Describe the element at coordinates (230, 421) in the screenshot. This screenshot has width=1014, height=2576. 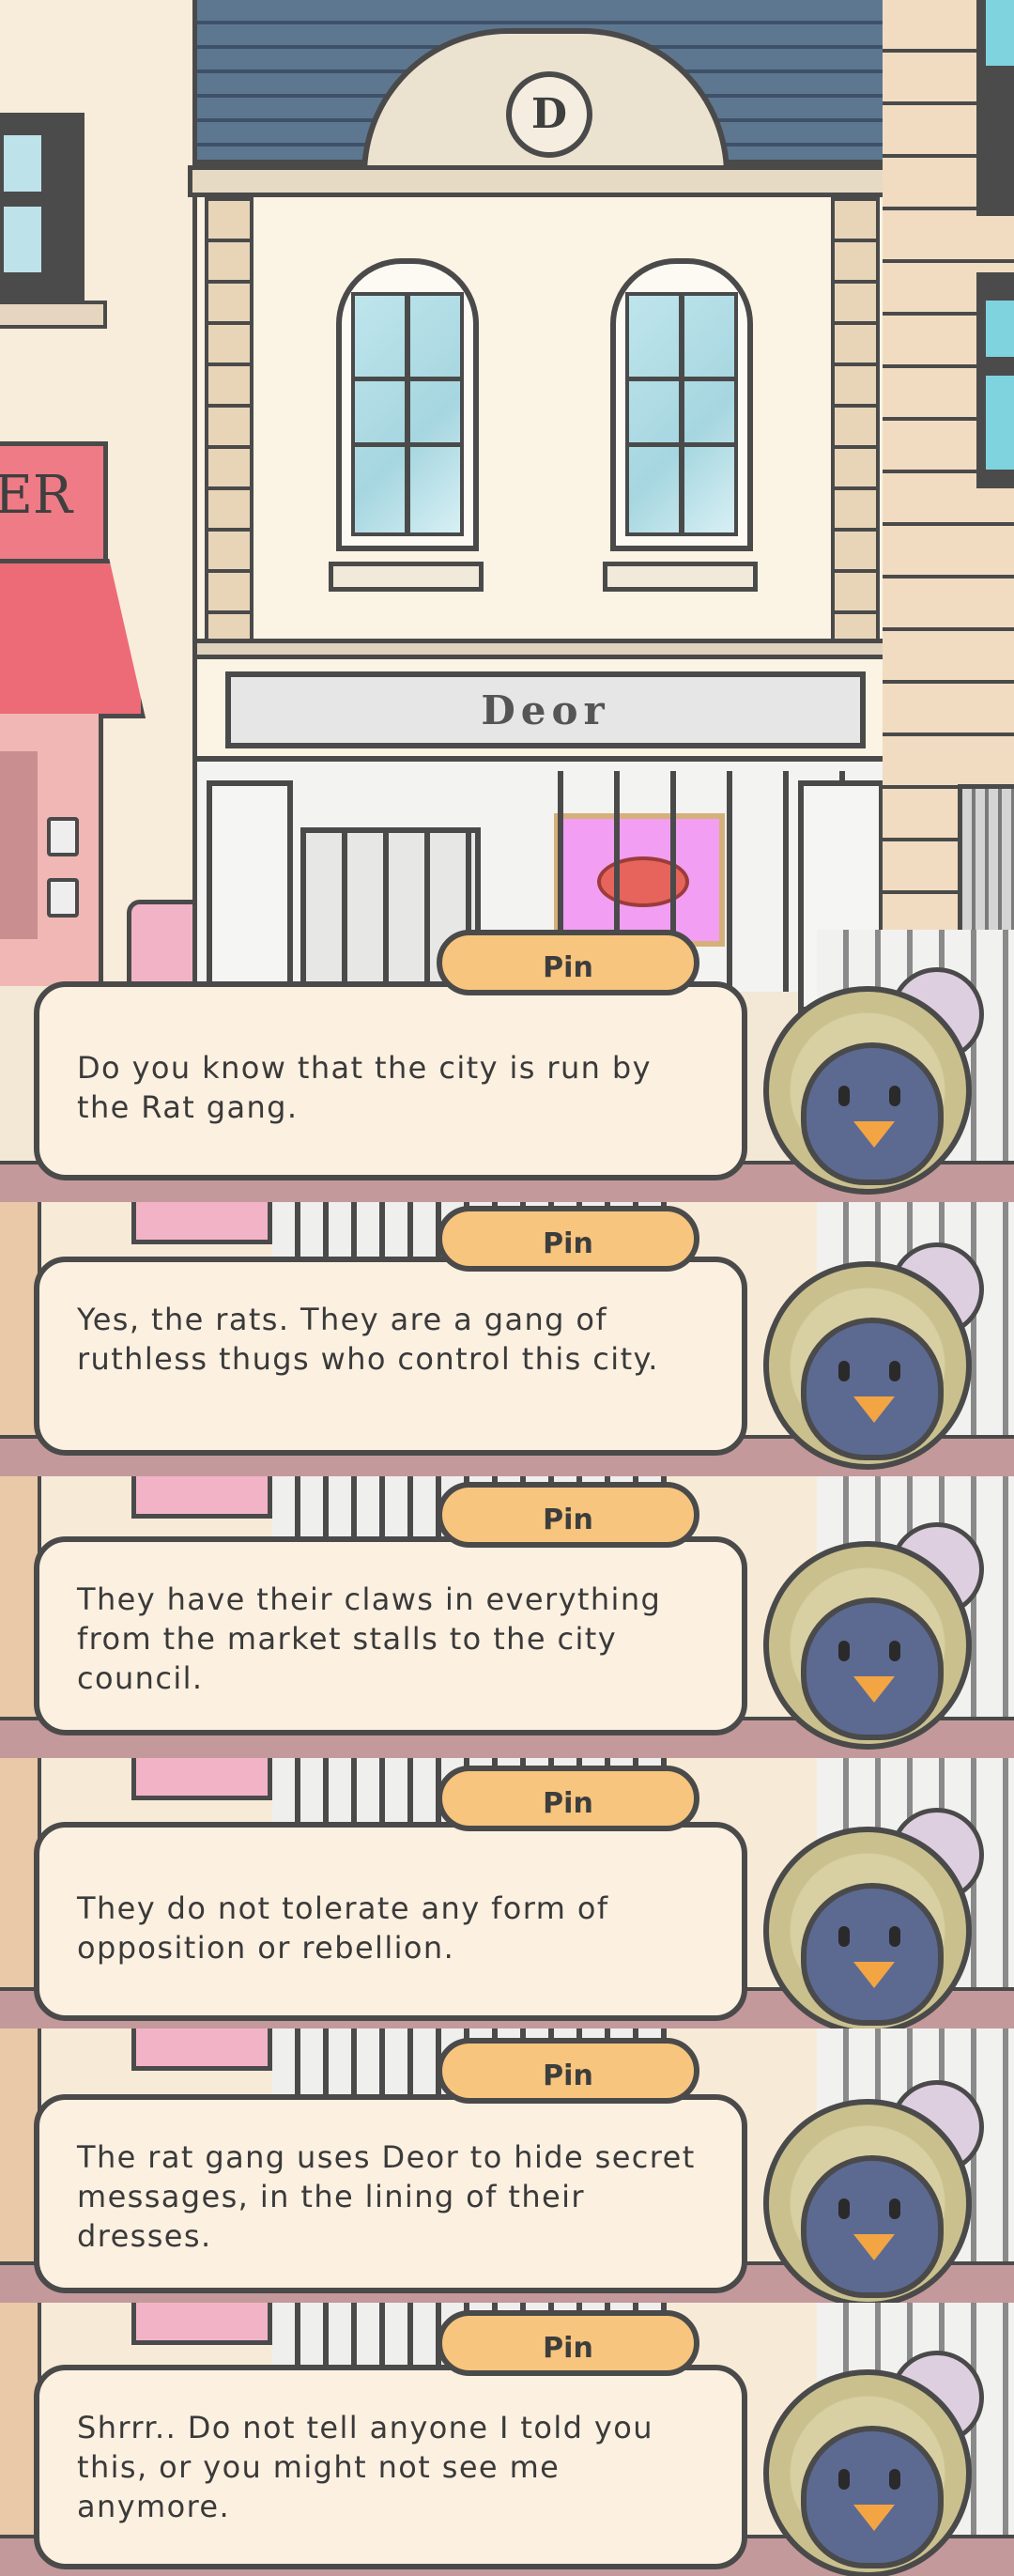
I see `left-pillar` at that location.